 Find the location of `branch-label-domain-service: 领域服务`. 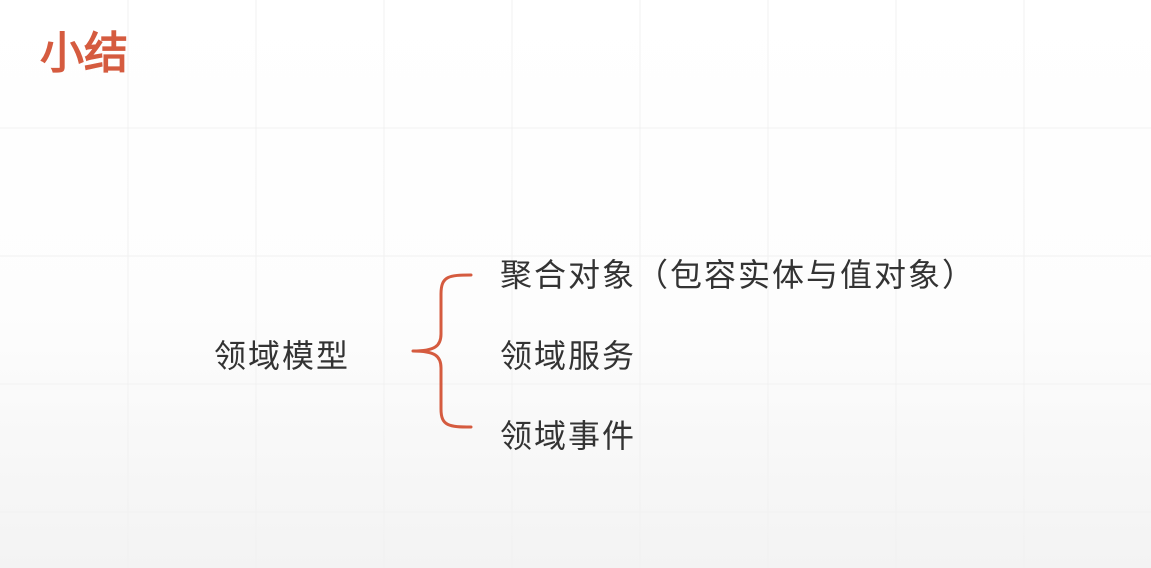

branch-label-domain-service: 领域服务 is located at coordinates (568, 356).